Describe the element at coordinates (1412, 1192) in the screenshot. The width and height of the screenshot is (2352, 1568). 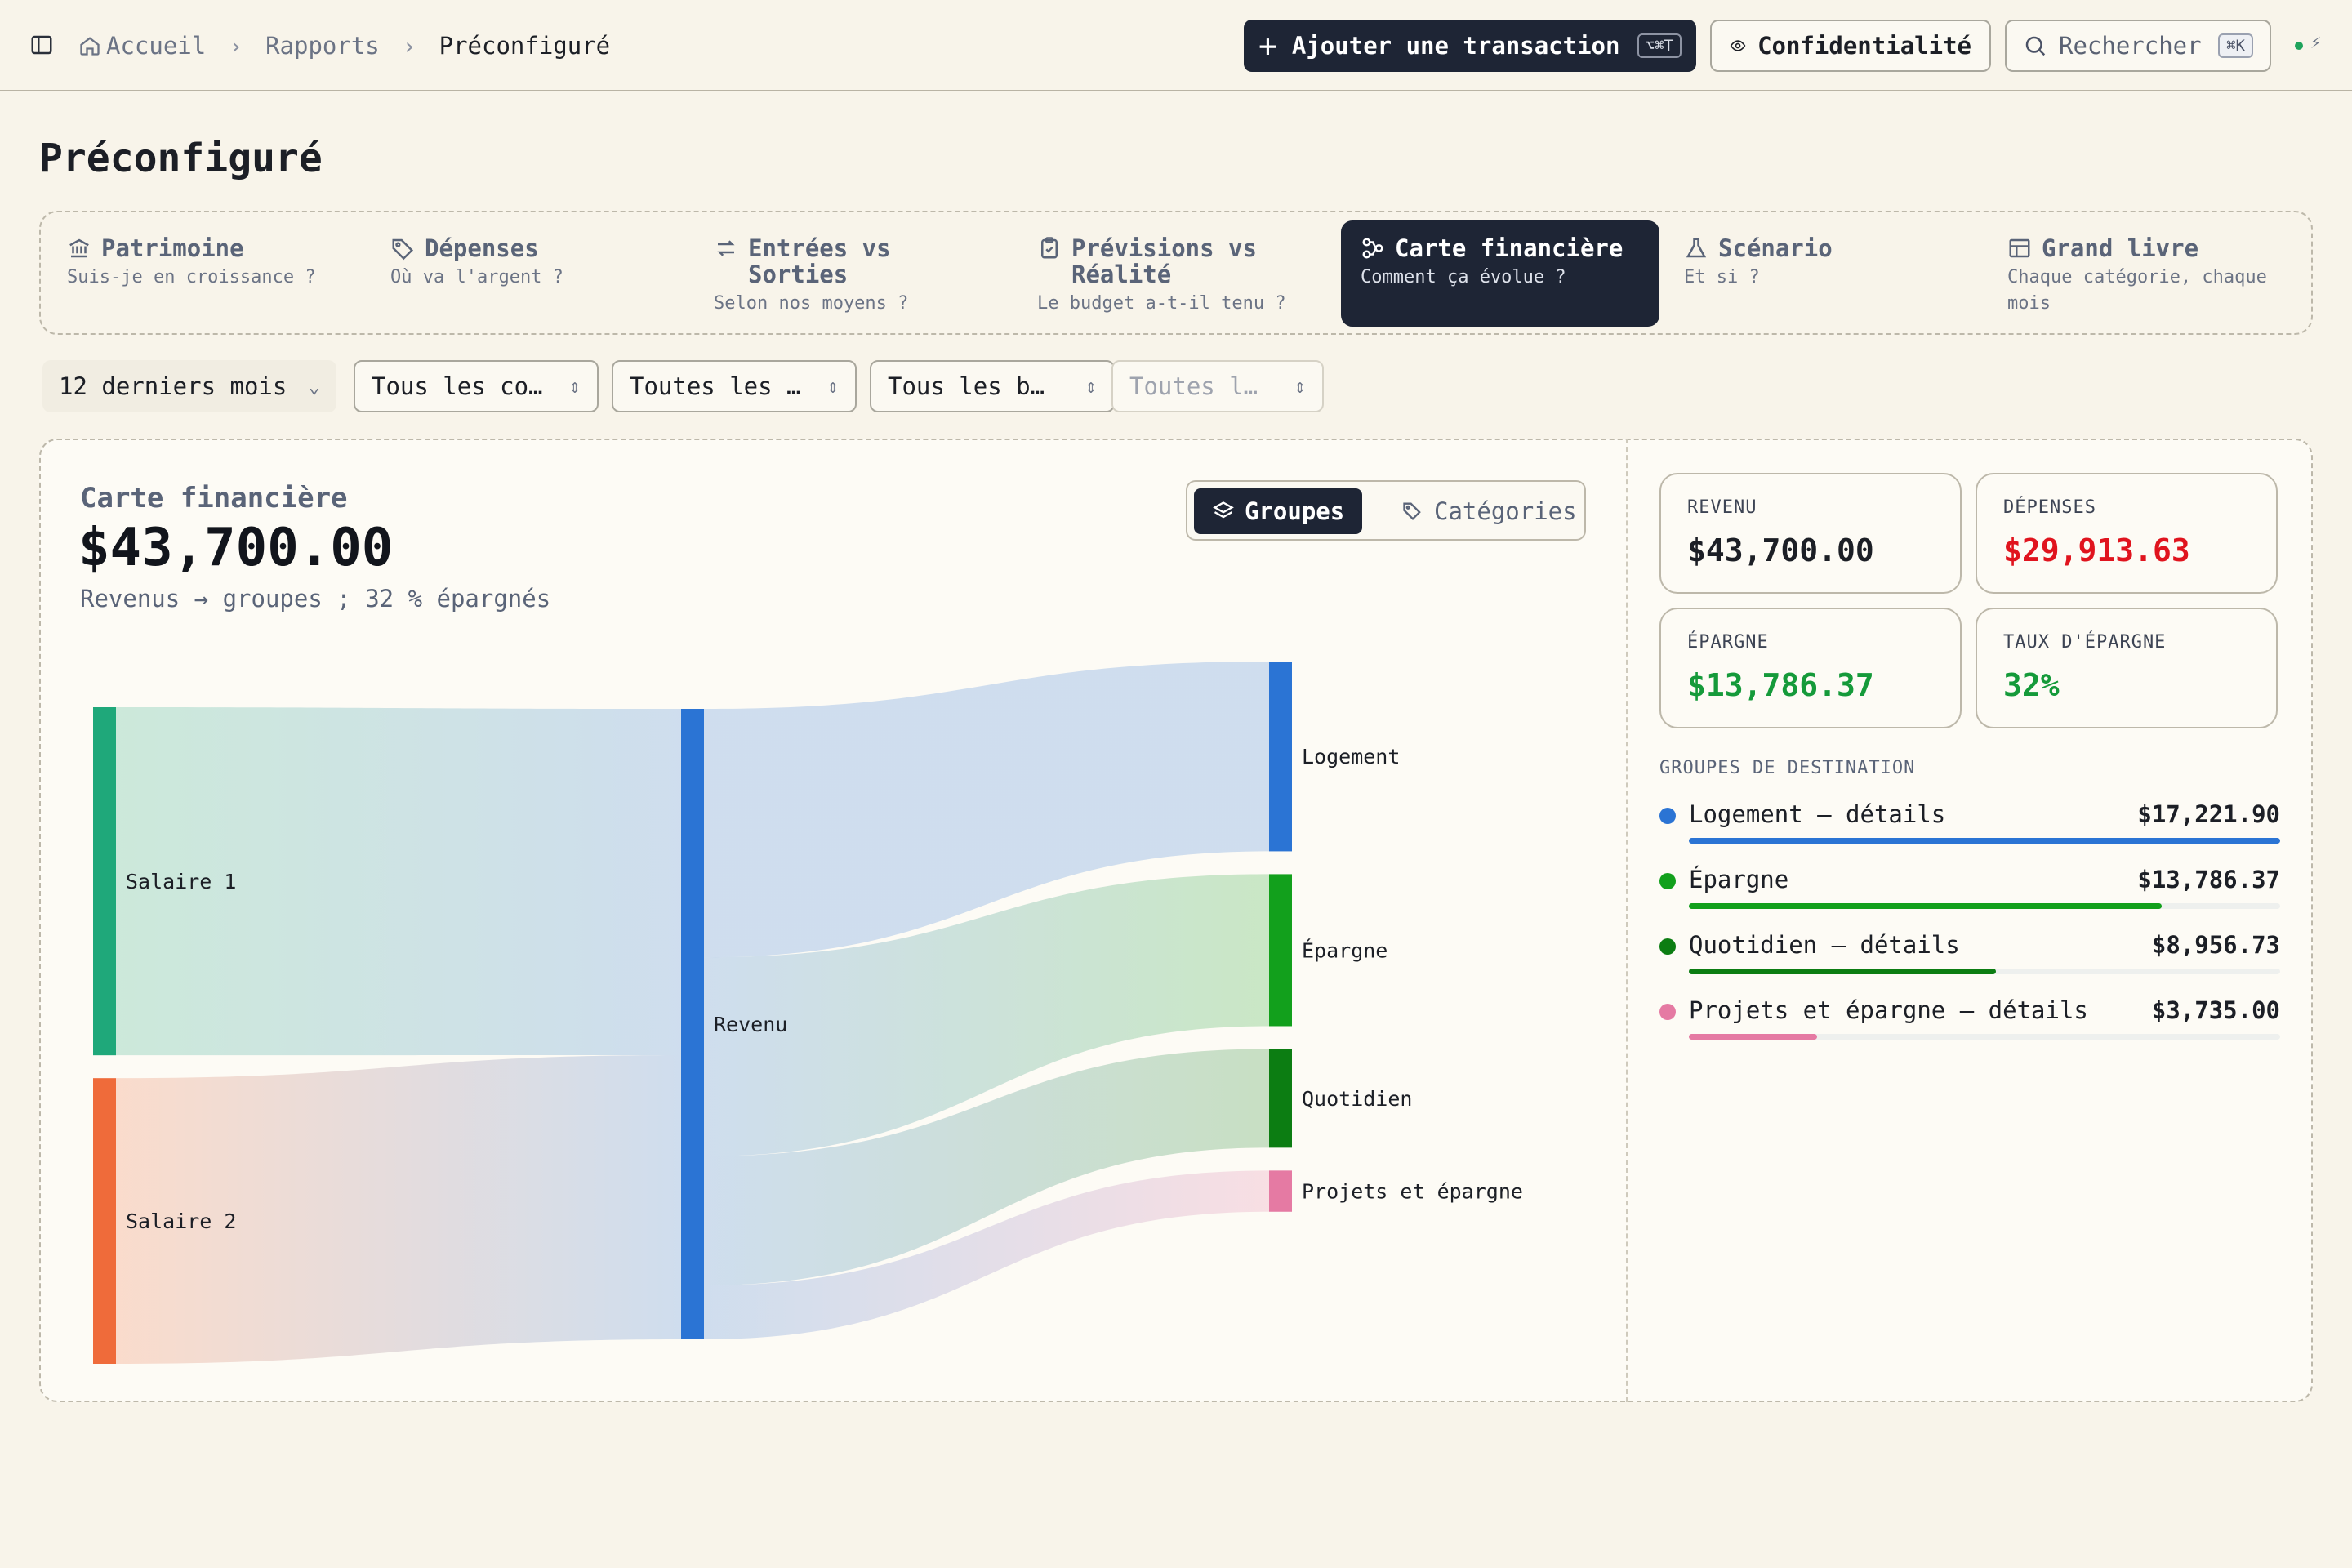
I see `sankey-label-pro: Projets et épargne` at that location.